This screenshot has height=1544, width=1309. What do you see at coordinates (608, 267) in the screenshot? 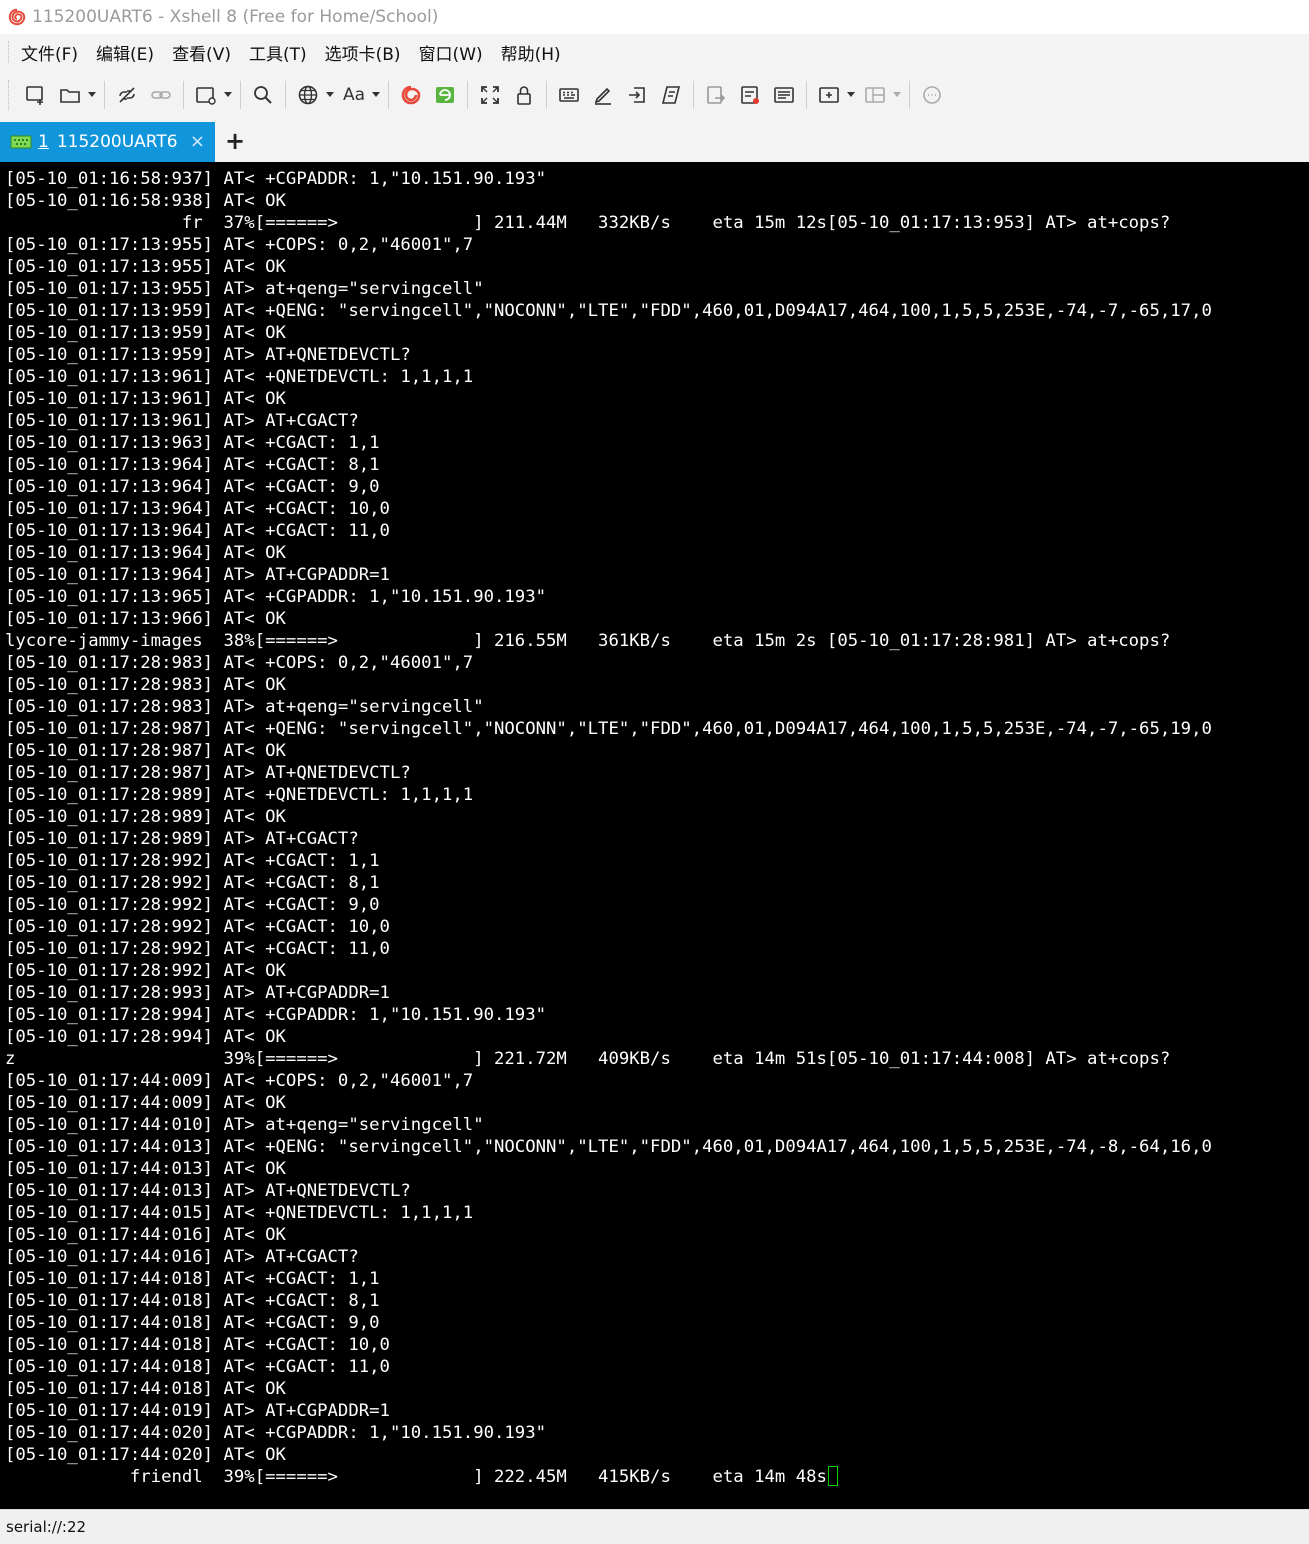
I see `terminal-line: [05-10_01:17:13:955] AT< OK` at bounding box center [608, 267].